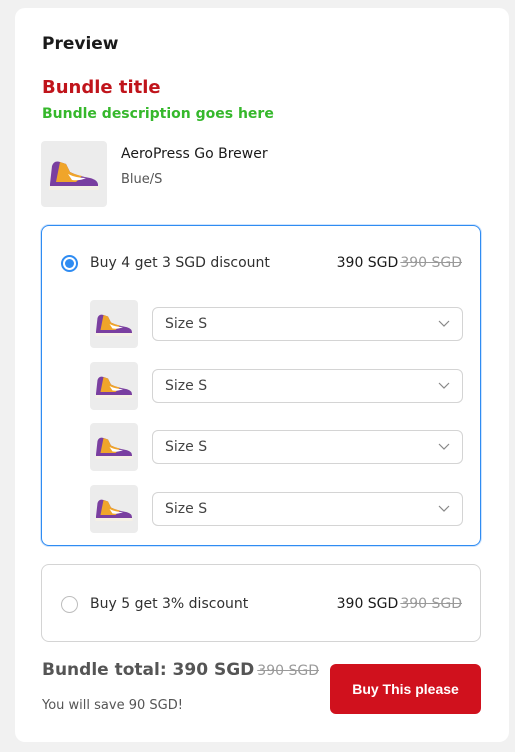 The width and height of the screenshot is (515, 752). What do you see at coordinates (431, 604) in the screenshot?
I see `option-2-compare-price: 390 SGD` at bounding box center [431, 604].